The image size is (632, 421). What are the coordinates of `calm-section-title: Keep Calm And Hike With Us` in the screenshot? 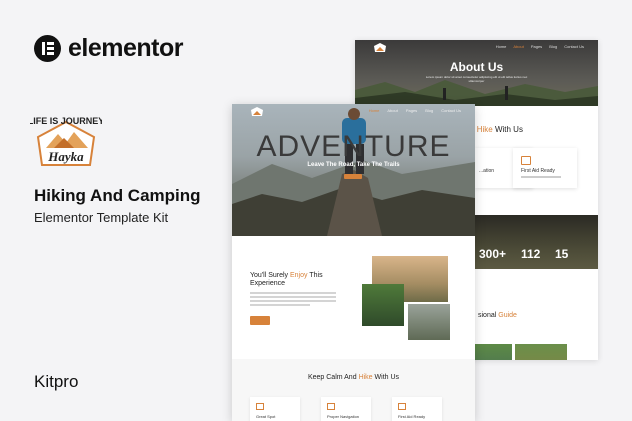 It's located at (353, 377).